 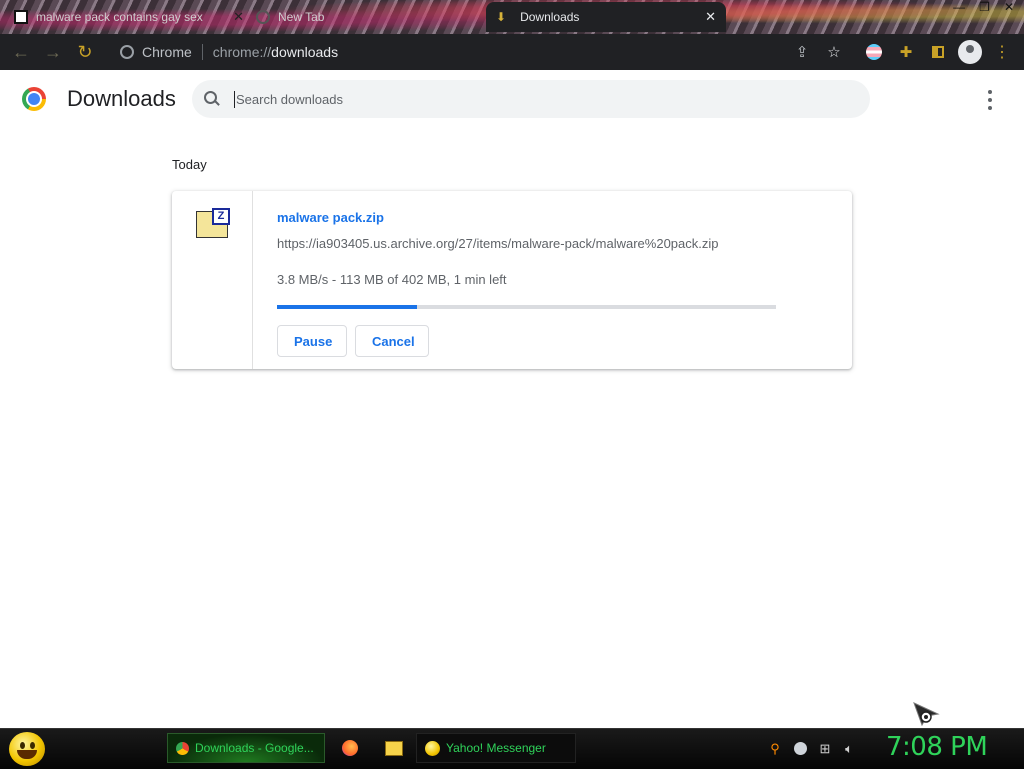 What do you see at coordinates (825, 748) in the screenshot?
I see `tray-network-icon: ⊞` at bounding box center [825, 748].